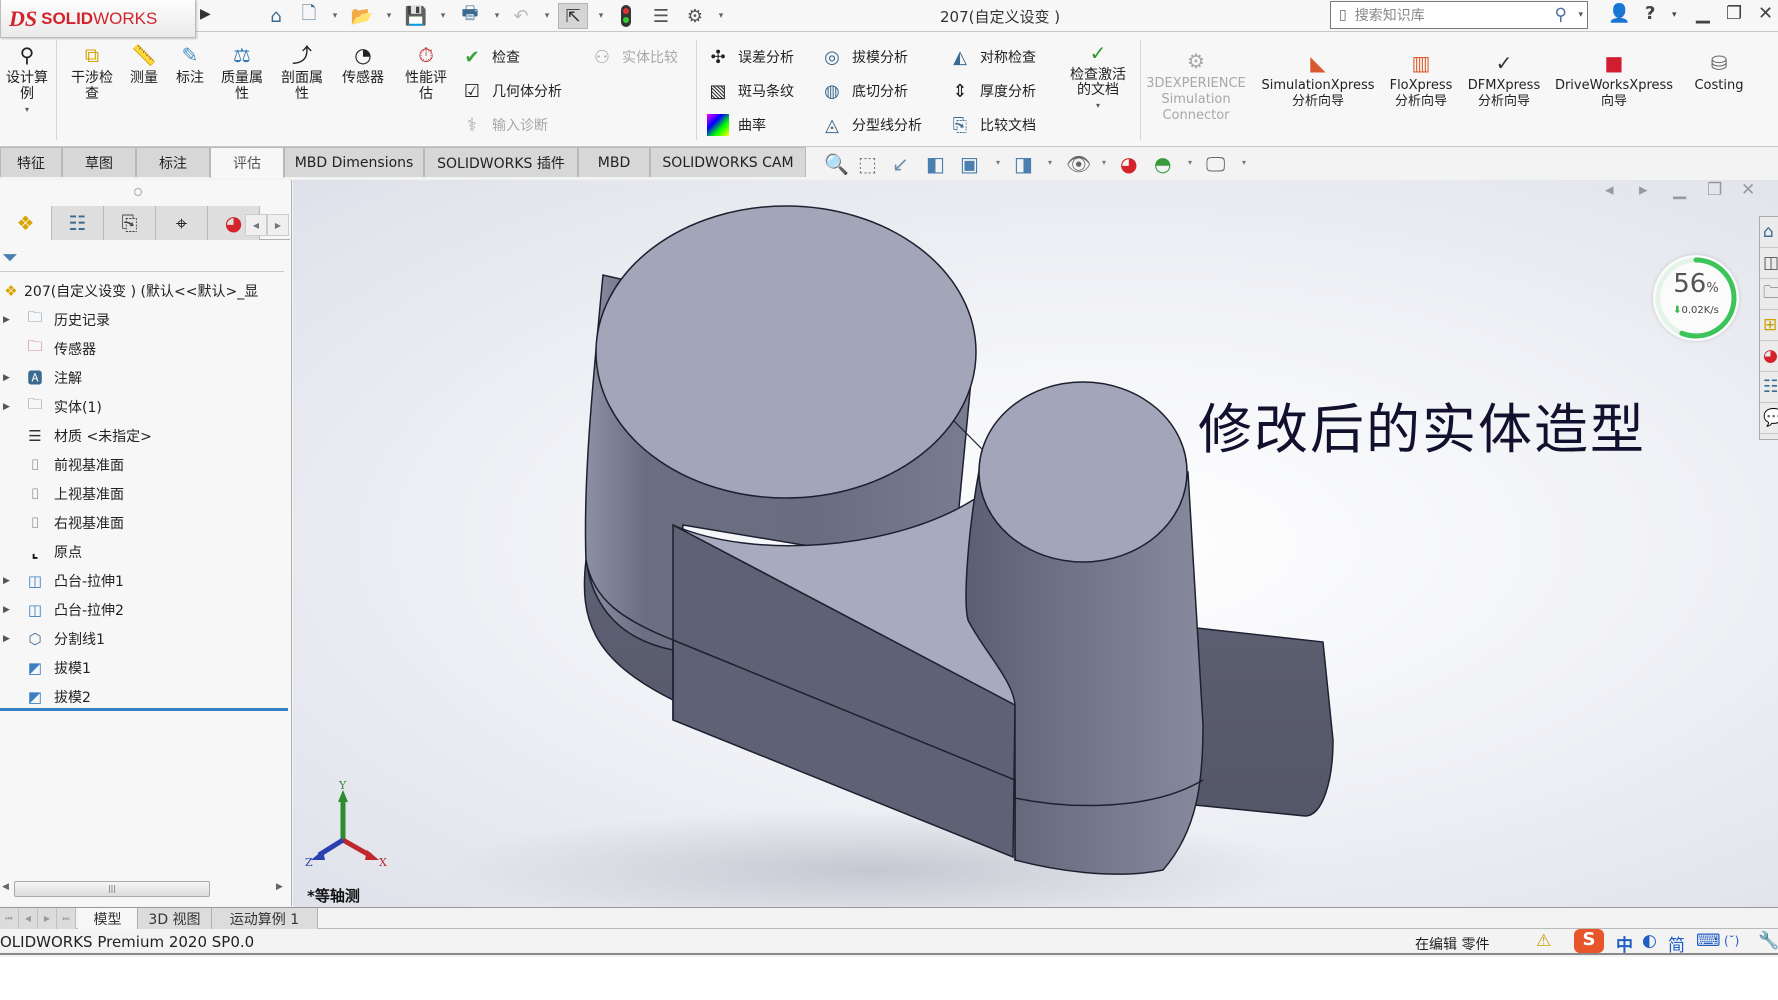  I want to click on document-close-button: ✕, so click(1748, 190).